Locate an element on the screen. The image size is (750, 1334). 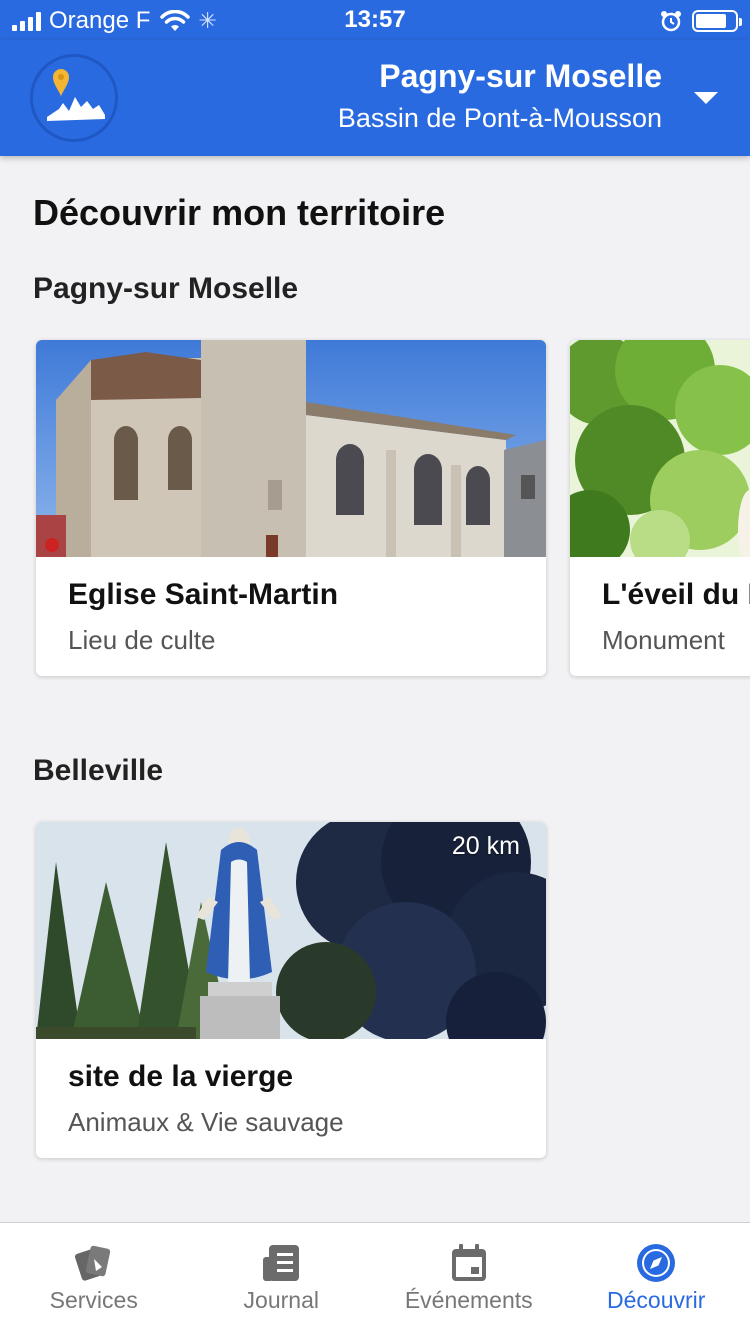
calendar-icon is located at coordinates (468, 1262).